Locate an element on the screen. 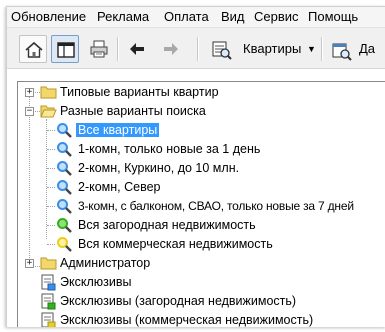 The width and height of the screenshot is (385, 332). tree-search-item: 2-комн, Куркино, до 10 млн. is located at coordinates (198, 168).